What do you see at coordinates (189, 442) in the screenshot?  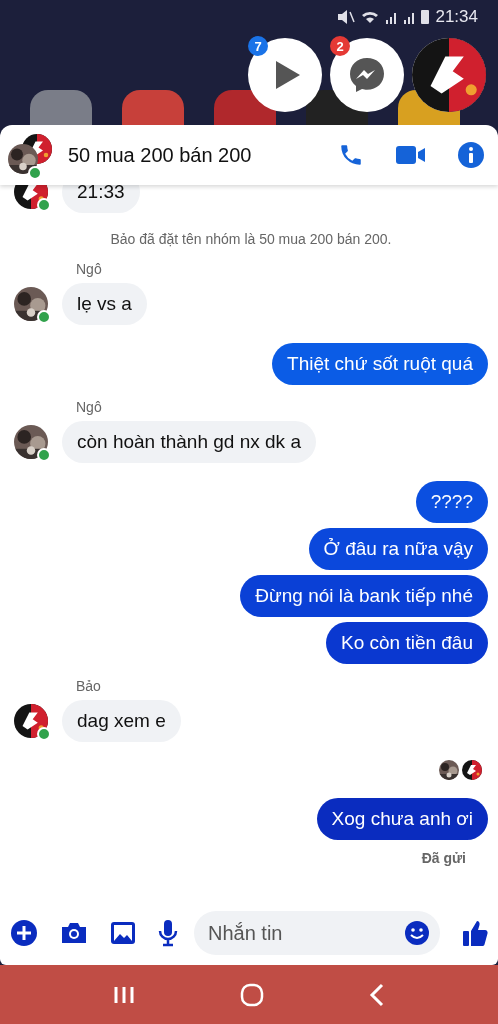 I see `message-bubble: còn hoàn thành gd nx dk a` at bounding box center [189, 442].